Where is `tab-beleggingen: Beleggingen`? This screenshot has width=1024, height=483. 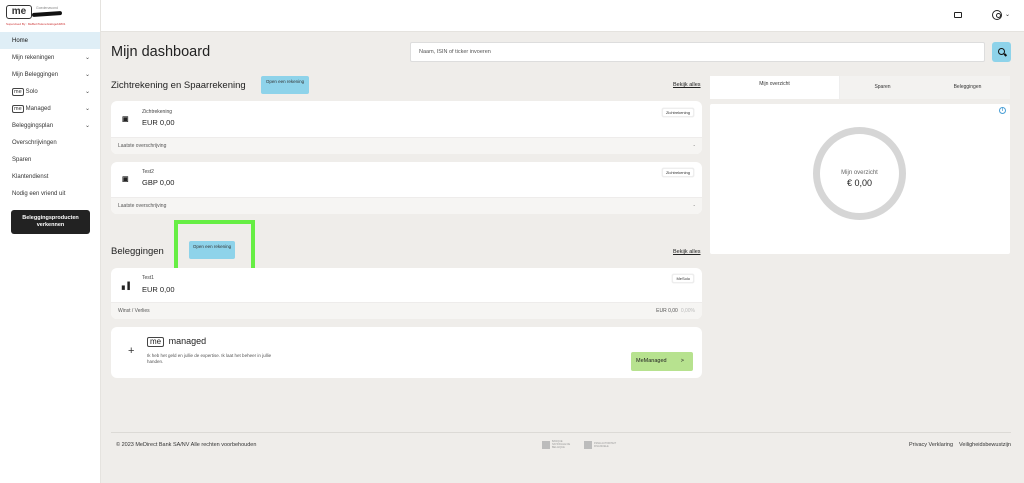
tab-beleggingen: Beleggingen is located at coordinates (967, 87).